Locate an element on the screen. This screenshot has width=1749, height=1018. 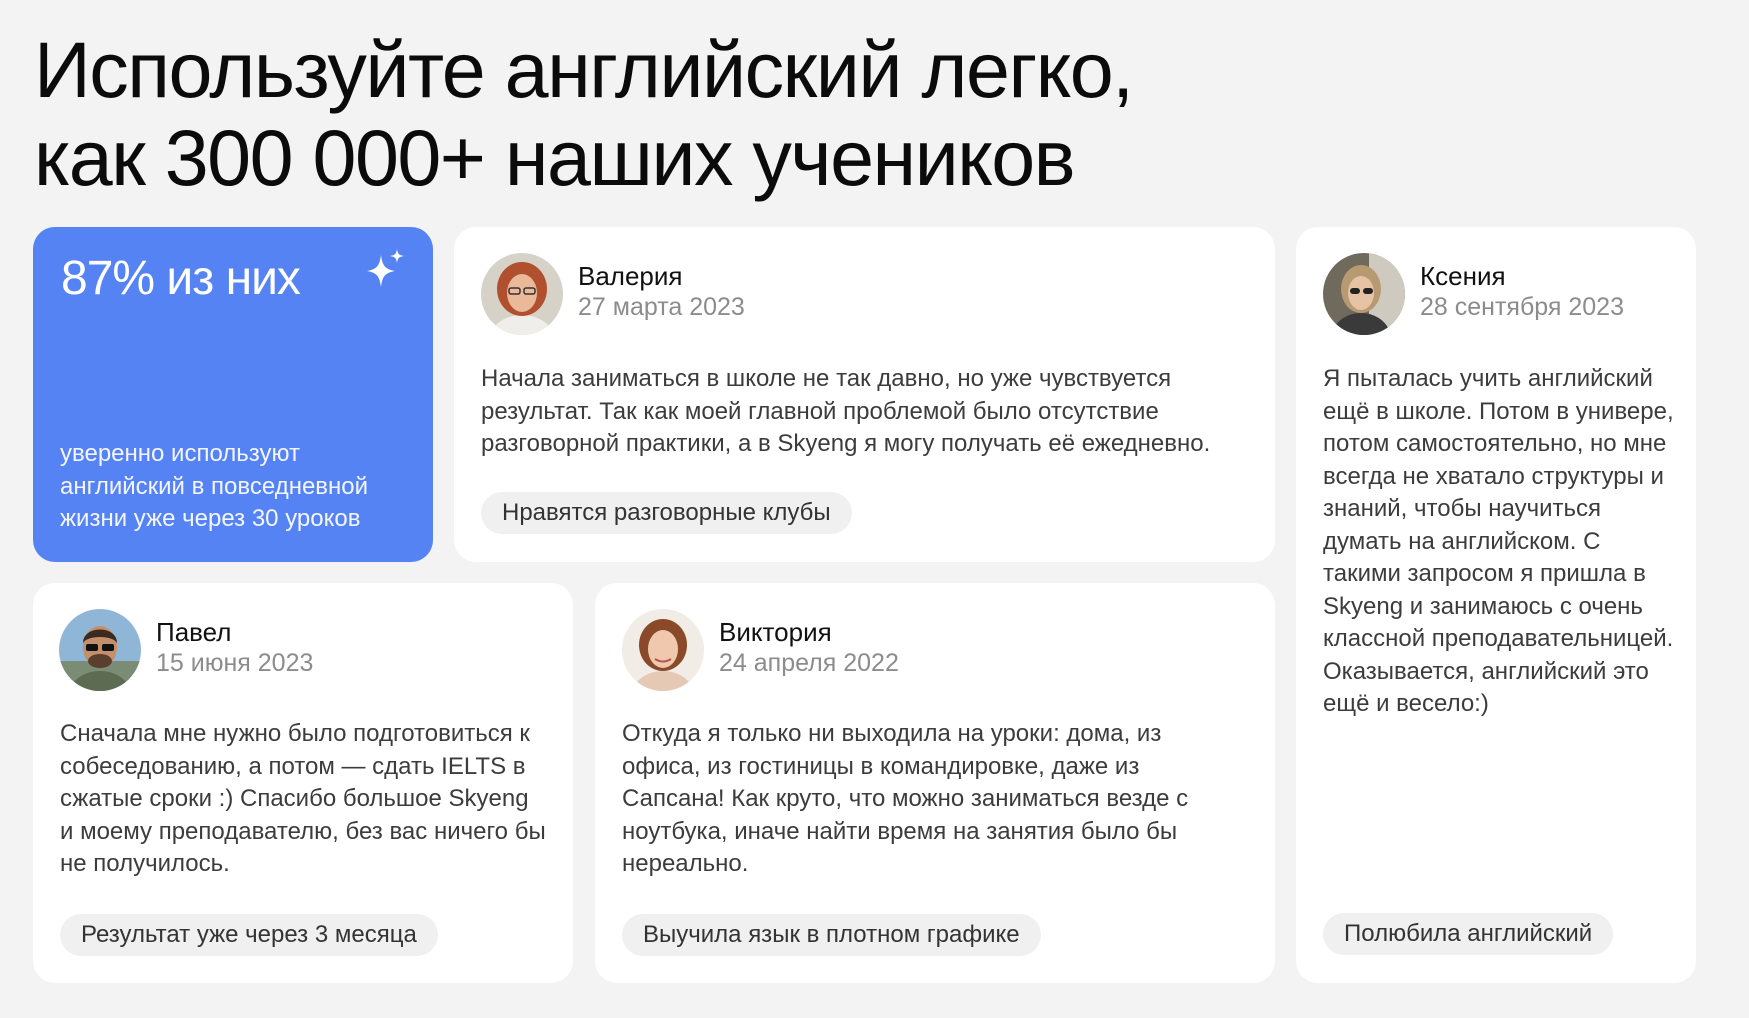
review-tag: Результат уже через 3 месяца is located at coordinates (249, 935).